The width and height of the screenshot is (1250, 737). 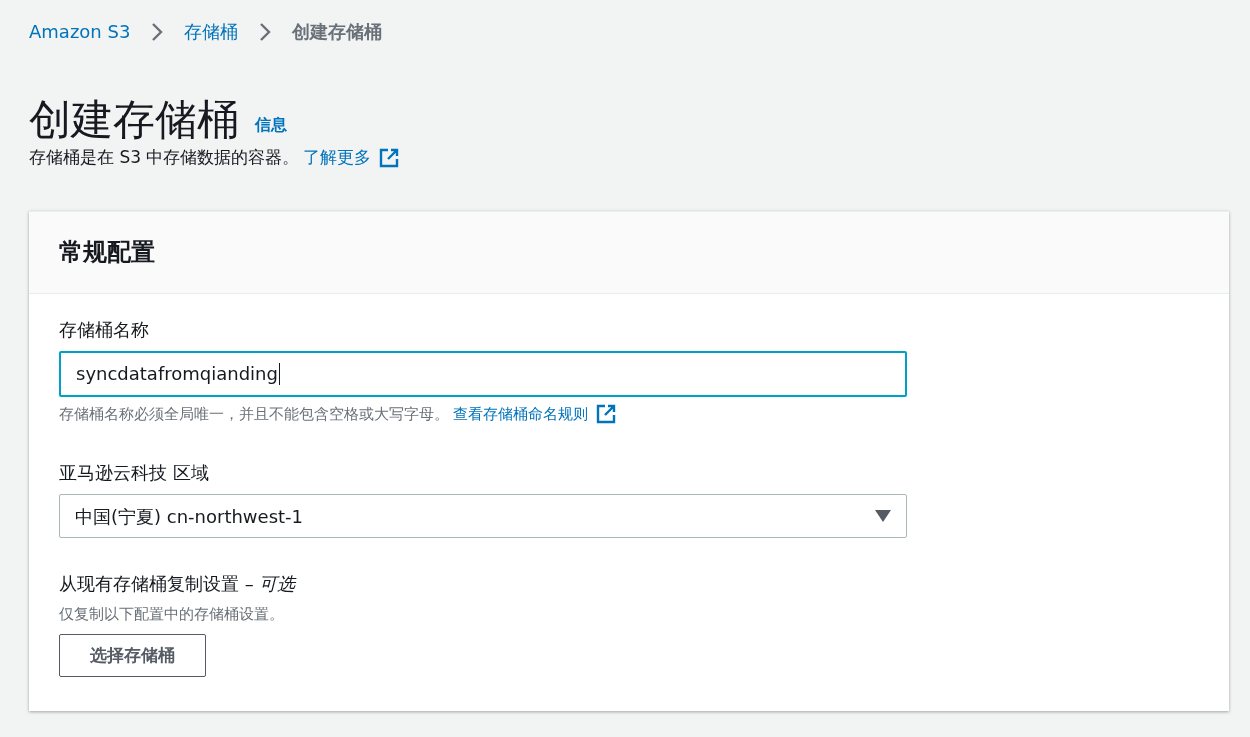 I want to click on page-title: 创建存储桶, so click(x=134, y=120).